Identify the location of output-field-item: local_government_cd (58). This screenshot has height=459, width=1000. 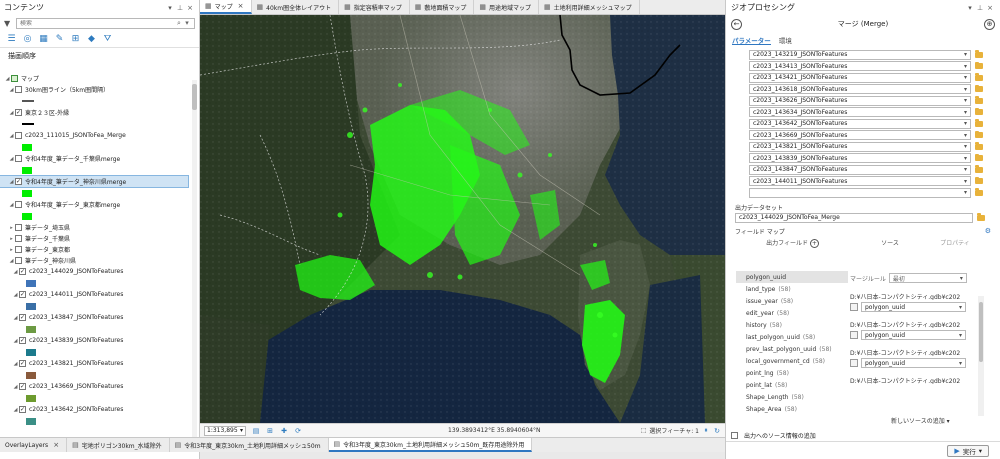
(792, 361).